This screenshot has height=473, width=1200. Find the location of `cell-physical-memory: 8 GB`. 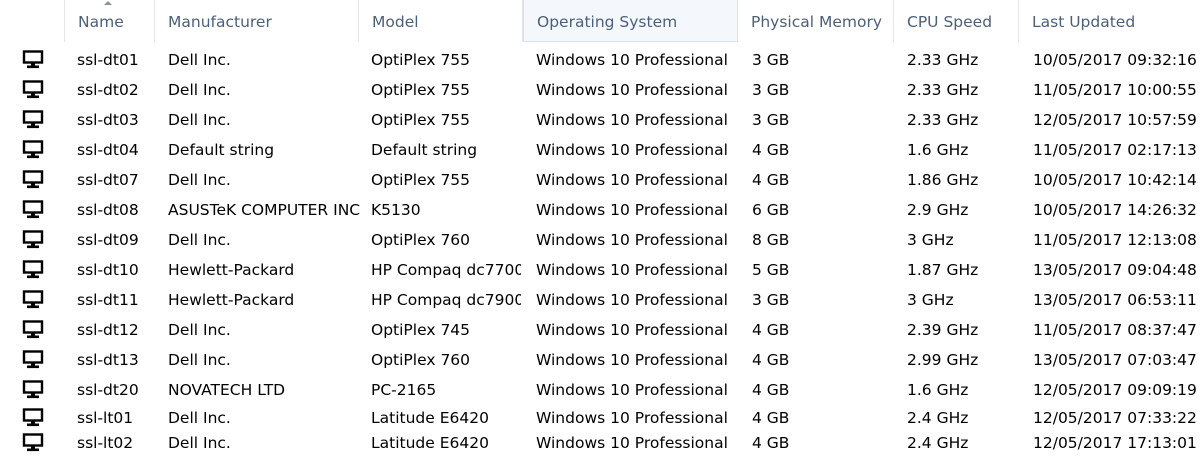

cell-physical-memory: 8 GB is located at coordinates (771, 240).